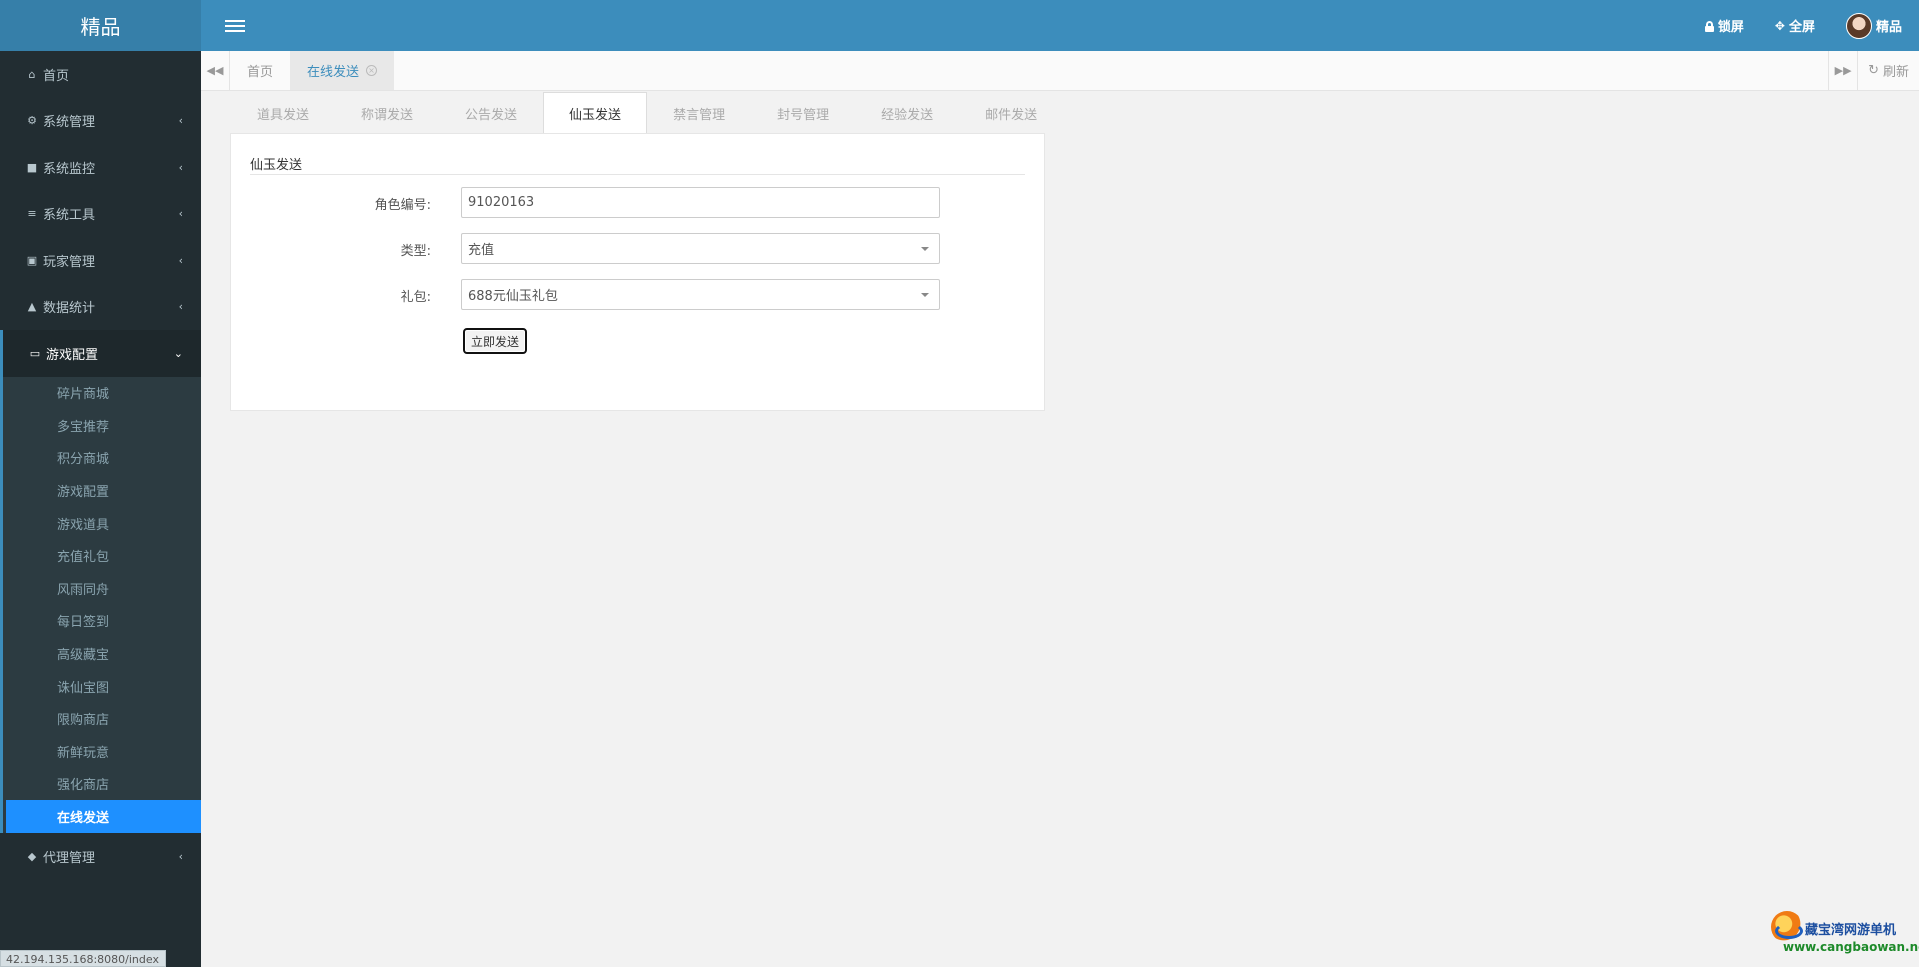  I want to click on sidebar-toggle-icon, so click(235, 26).